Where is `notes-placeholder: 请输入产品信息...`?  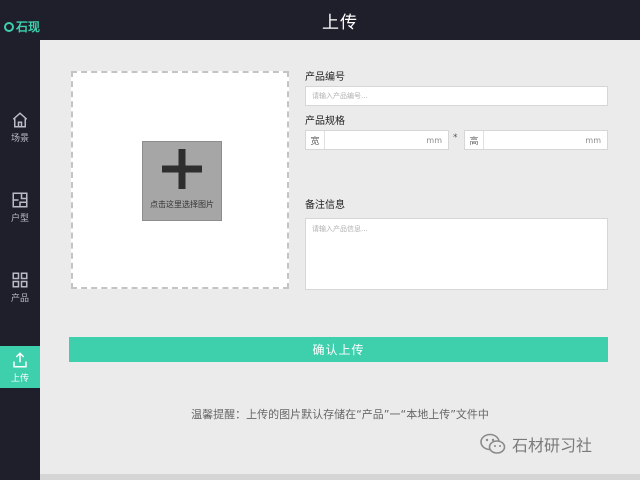
notes-placeholder: 请输入产品信息... is located at coordinates (340, 229).